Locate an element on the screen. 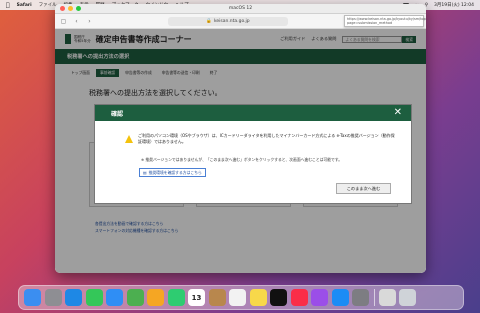 This screenshot has width=480, height=313. finder-icon is located at coordinates (32, 297).